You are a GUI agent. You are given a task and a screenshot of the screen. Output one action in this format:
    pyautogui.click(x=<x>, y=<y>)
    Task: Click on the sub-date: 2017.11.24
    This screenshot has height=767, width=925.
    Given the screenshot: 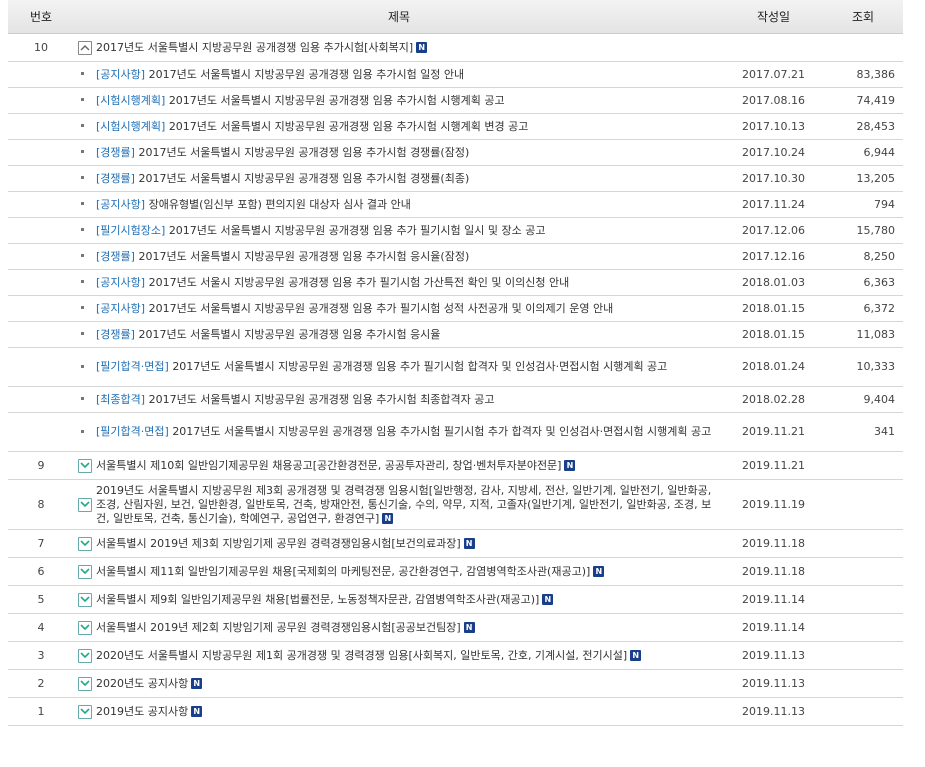 What is the action you would take?
    pyautogui.click(x=773, y=204)
    